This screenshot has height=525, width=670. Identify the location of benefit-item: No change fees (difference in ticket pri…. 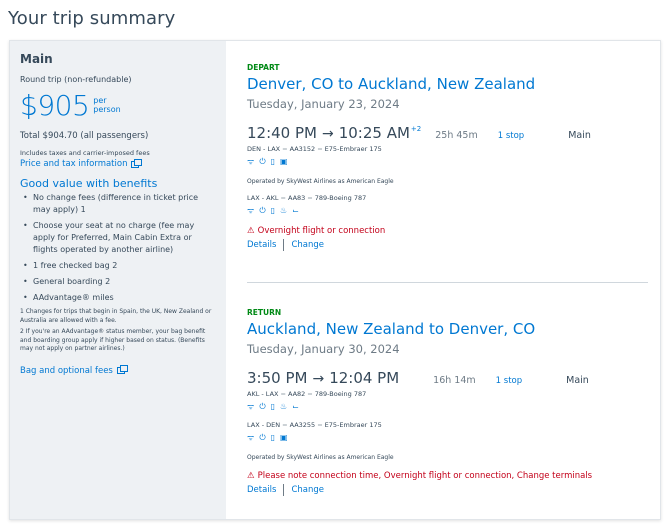
(117, 204).